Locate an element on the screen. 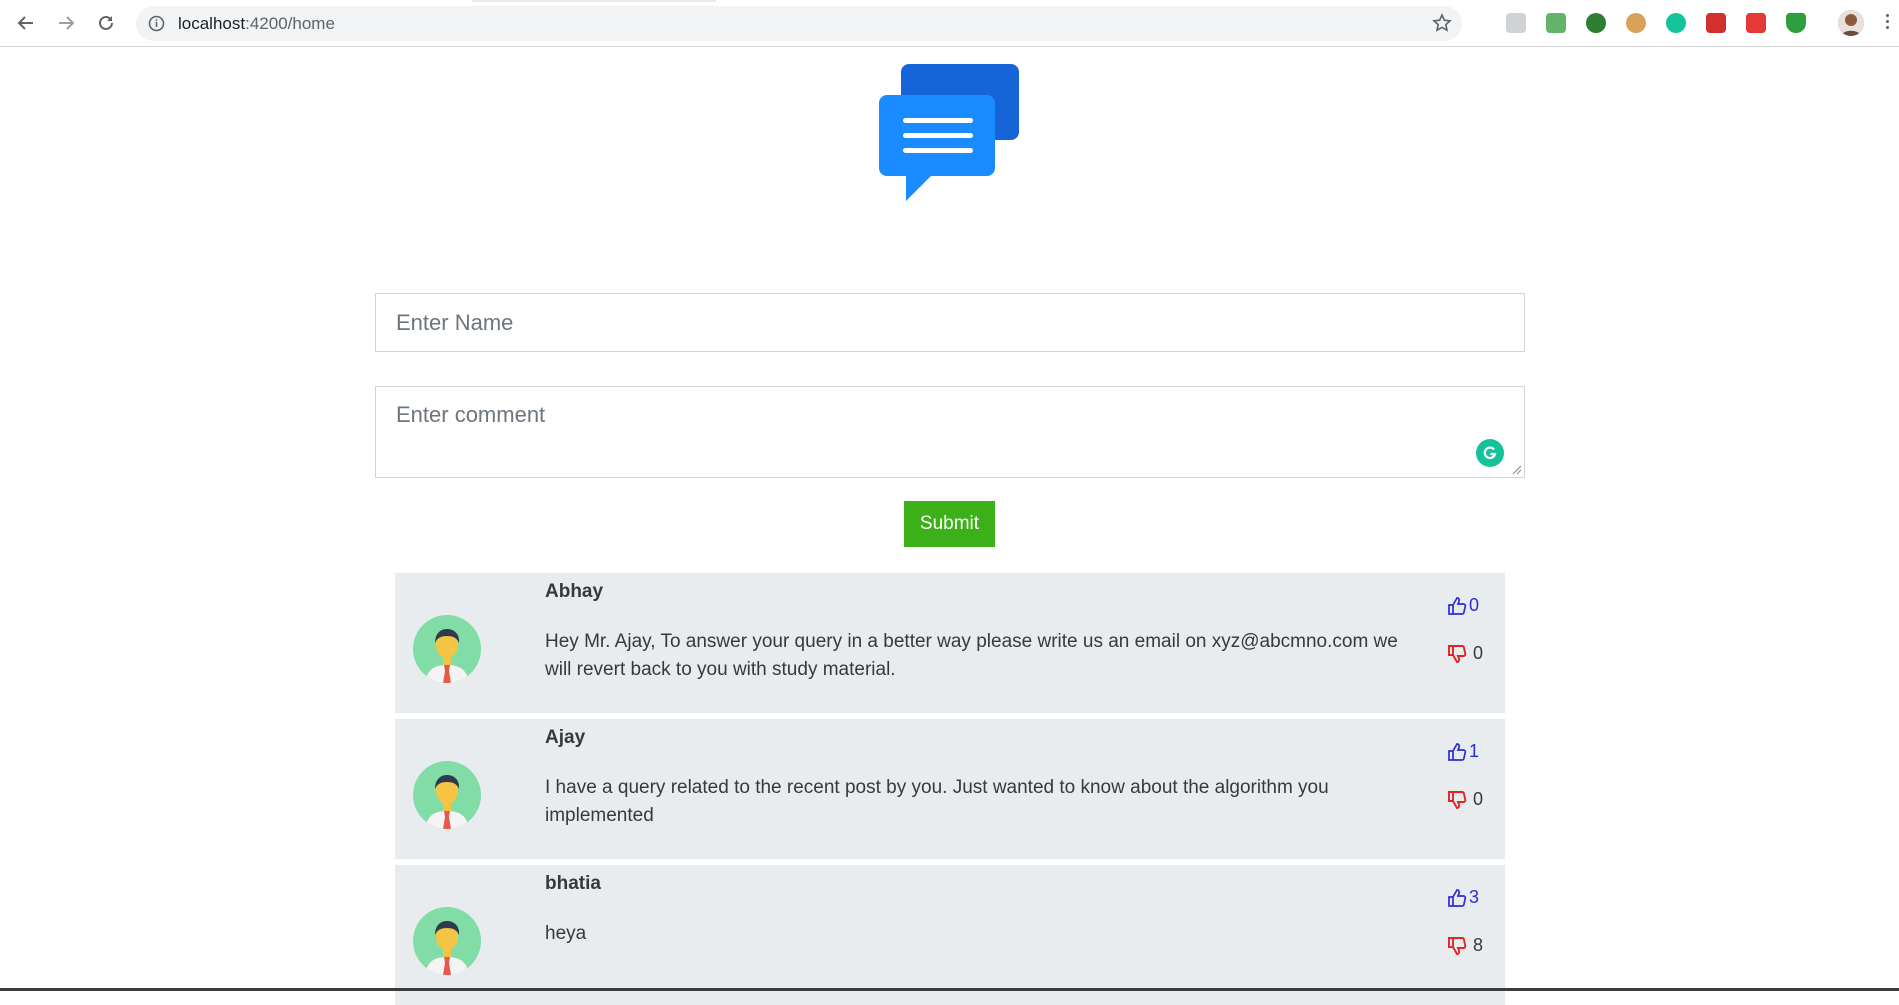  bookmark-star-icon is located at coordinates (1442, 23).